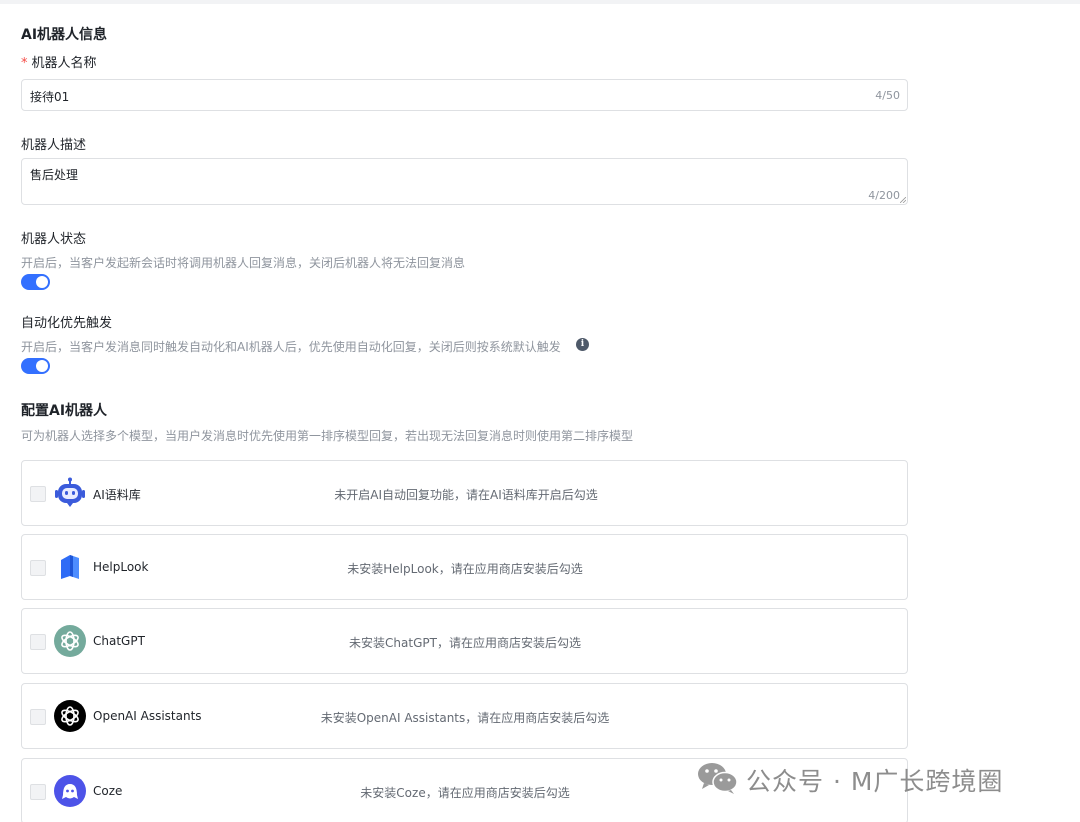 The image size is (1080, 822). I want to click on model-status: 未开启AI自动回复功能，请在AI语料库开启后勾选, so click(466, 495).